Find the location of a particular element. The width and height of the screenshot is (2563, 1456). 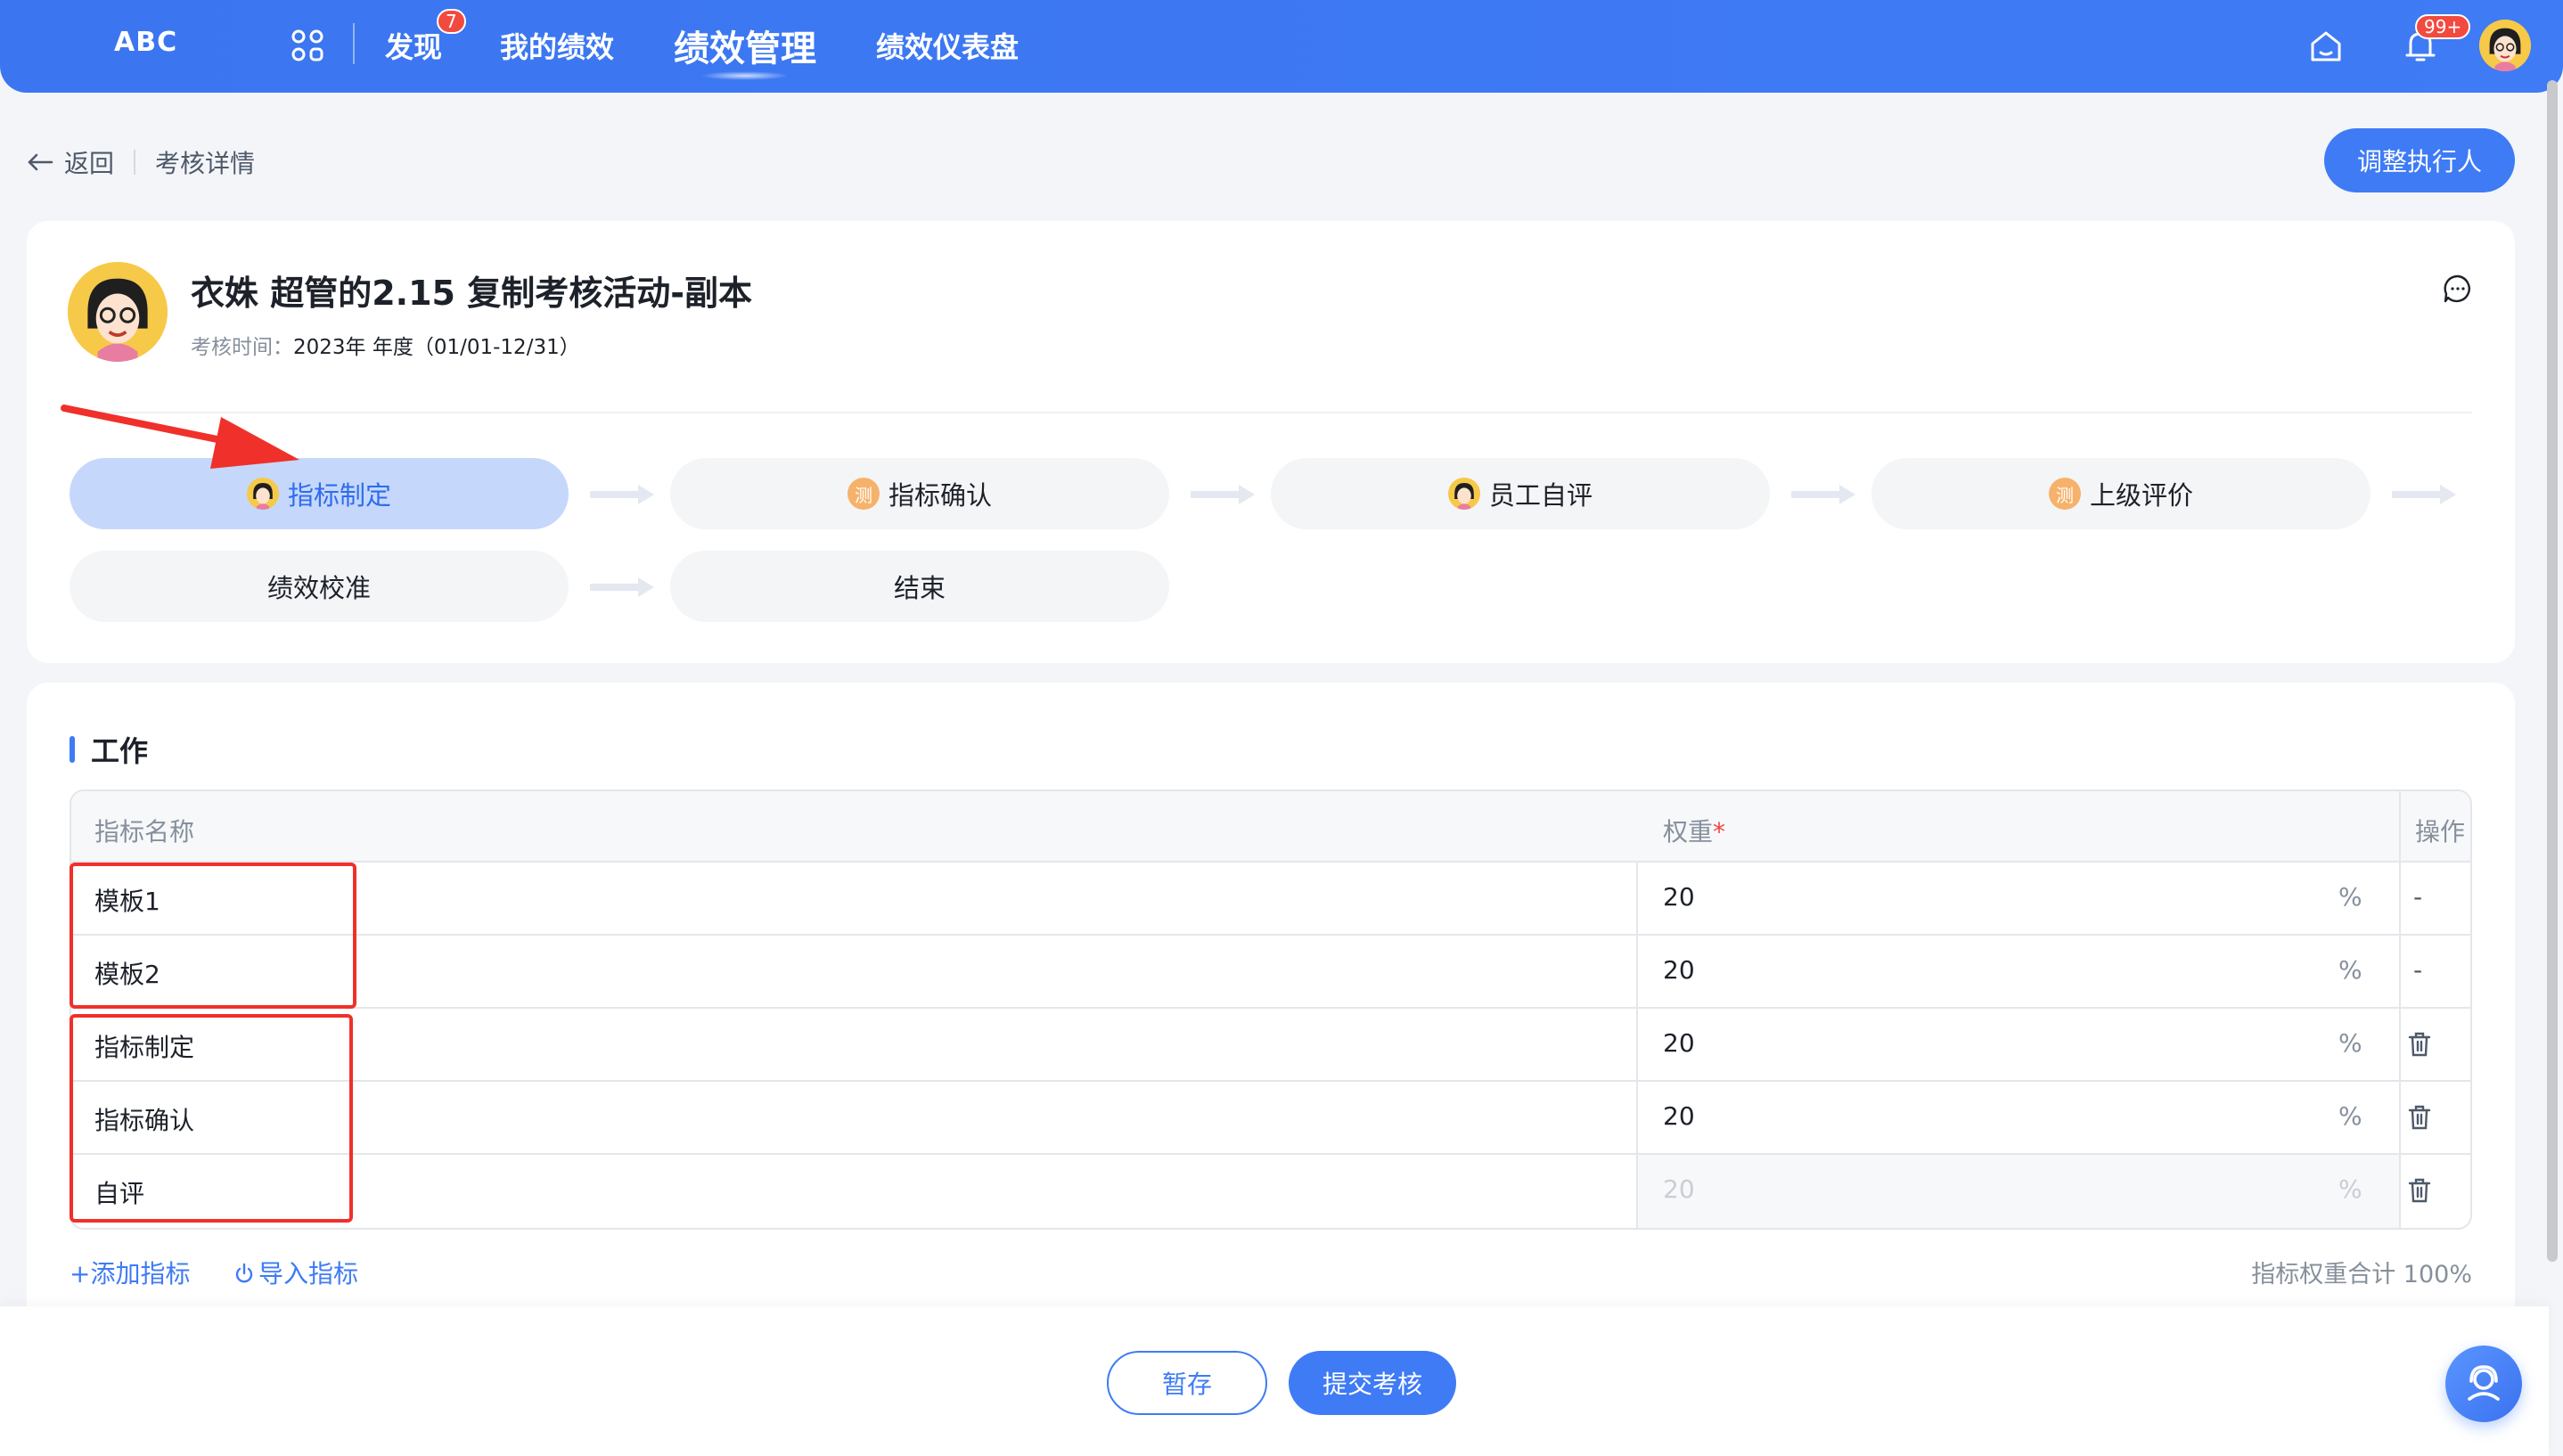

top-navigation-bar: ABC 发现 7 我的绩效 绩效管理 绩效仪表盘 99+ is located at coordinates (1281, 46).